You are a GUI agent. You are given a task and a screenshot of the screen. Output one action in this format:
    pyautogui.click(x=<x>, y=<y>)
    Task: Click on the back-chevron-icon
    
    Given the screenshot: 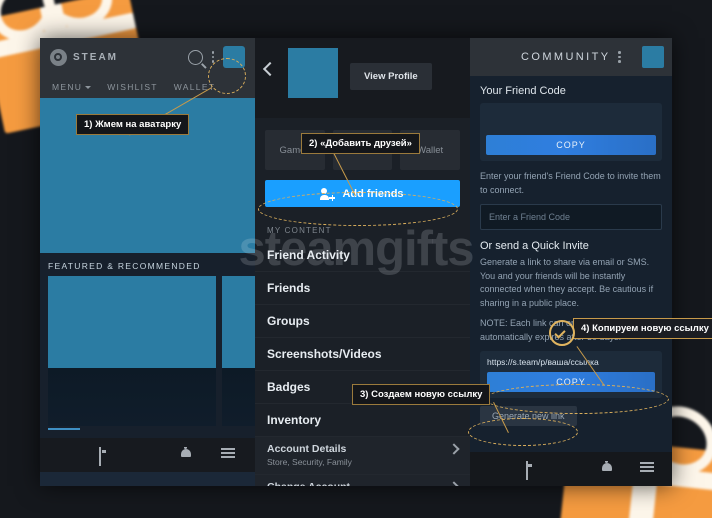 What is the action you would take?
    pyautogui.click(x=270, y=69)
    